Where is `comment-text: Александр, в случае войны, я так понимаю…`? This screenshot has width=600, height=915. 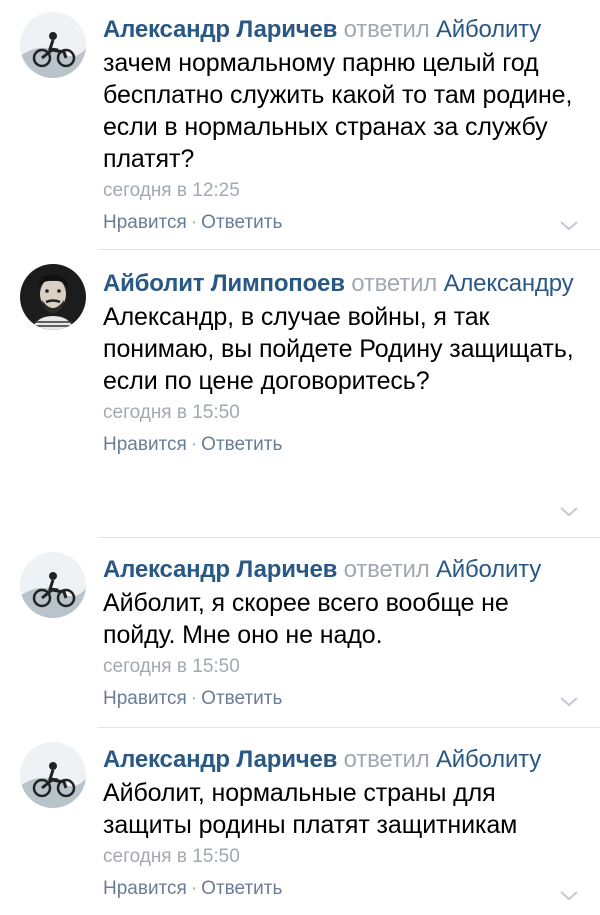 comment-text: Александр, в случае войны, я так понимаю… is located at coordinates (338, 349).